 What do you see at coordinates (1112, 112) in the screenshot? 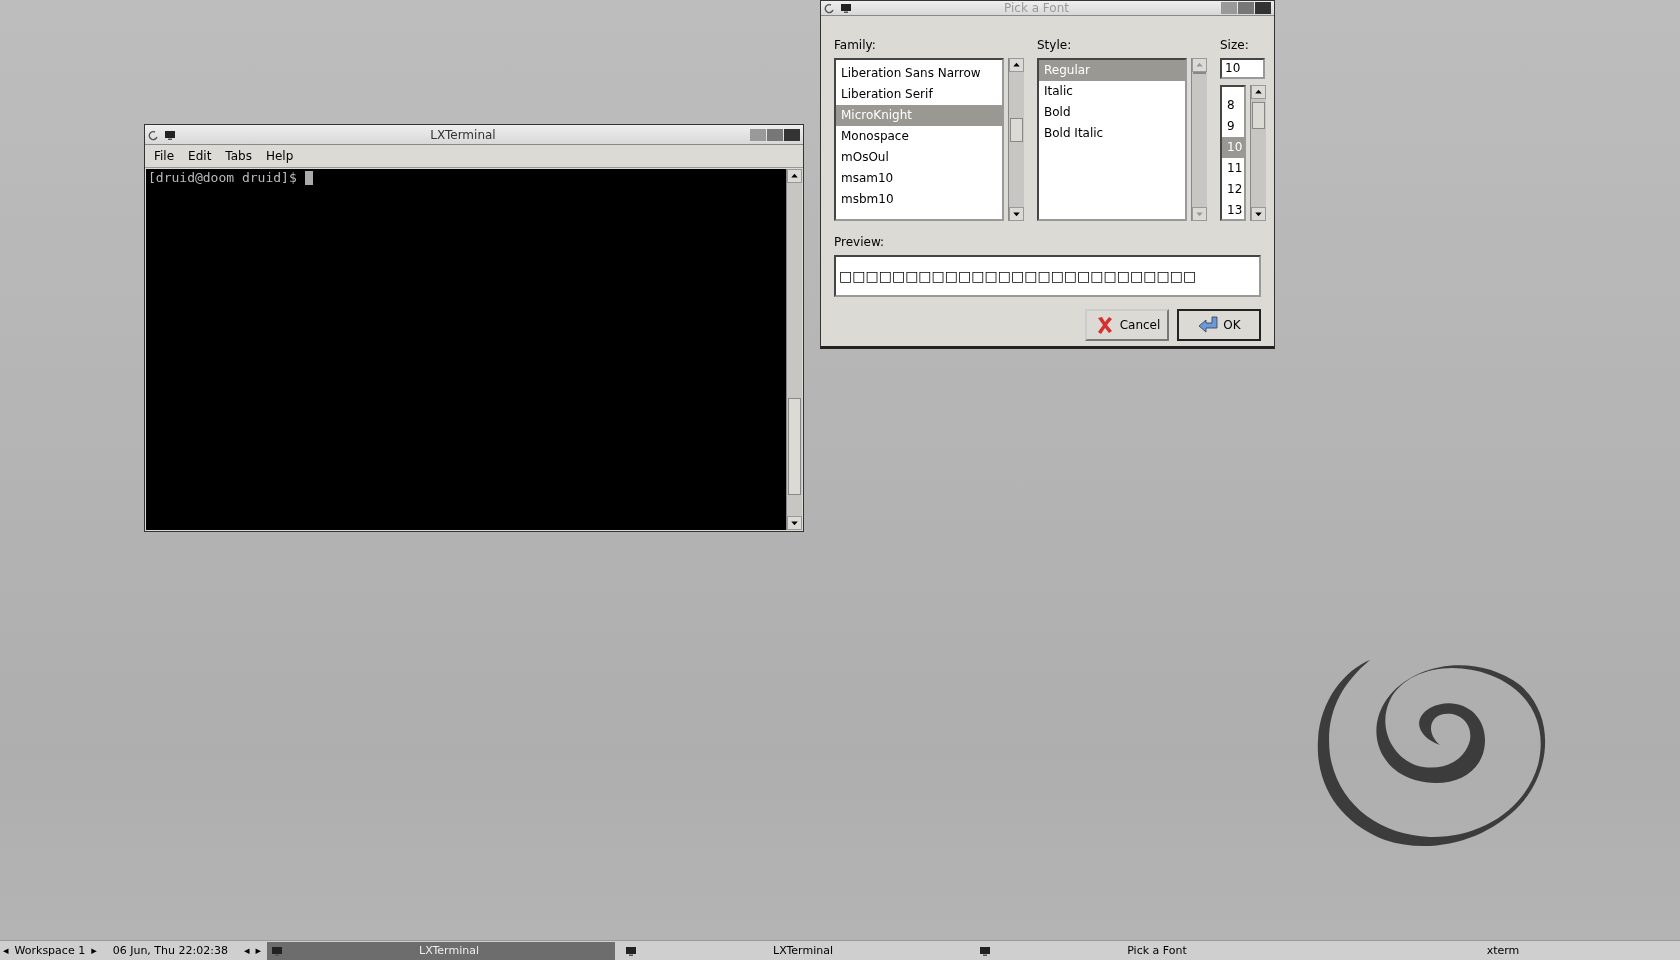
I see `style-item: Bold` at bounding box center [1112, 112].